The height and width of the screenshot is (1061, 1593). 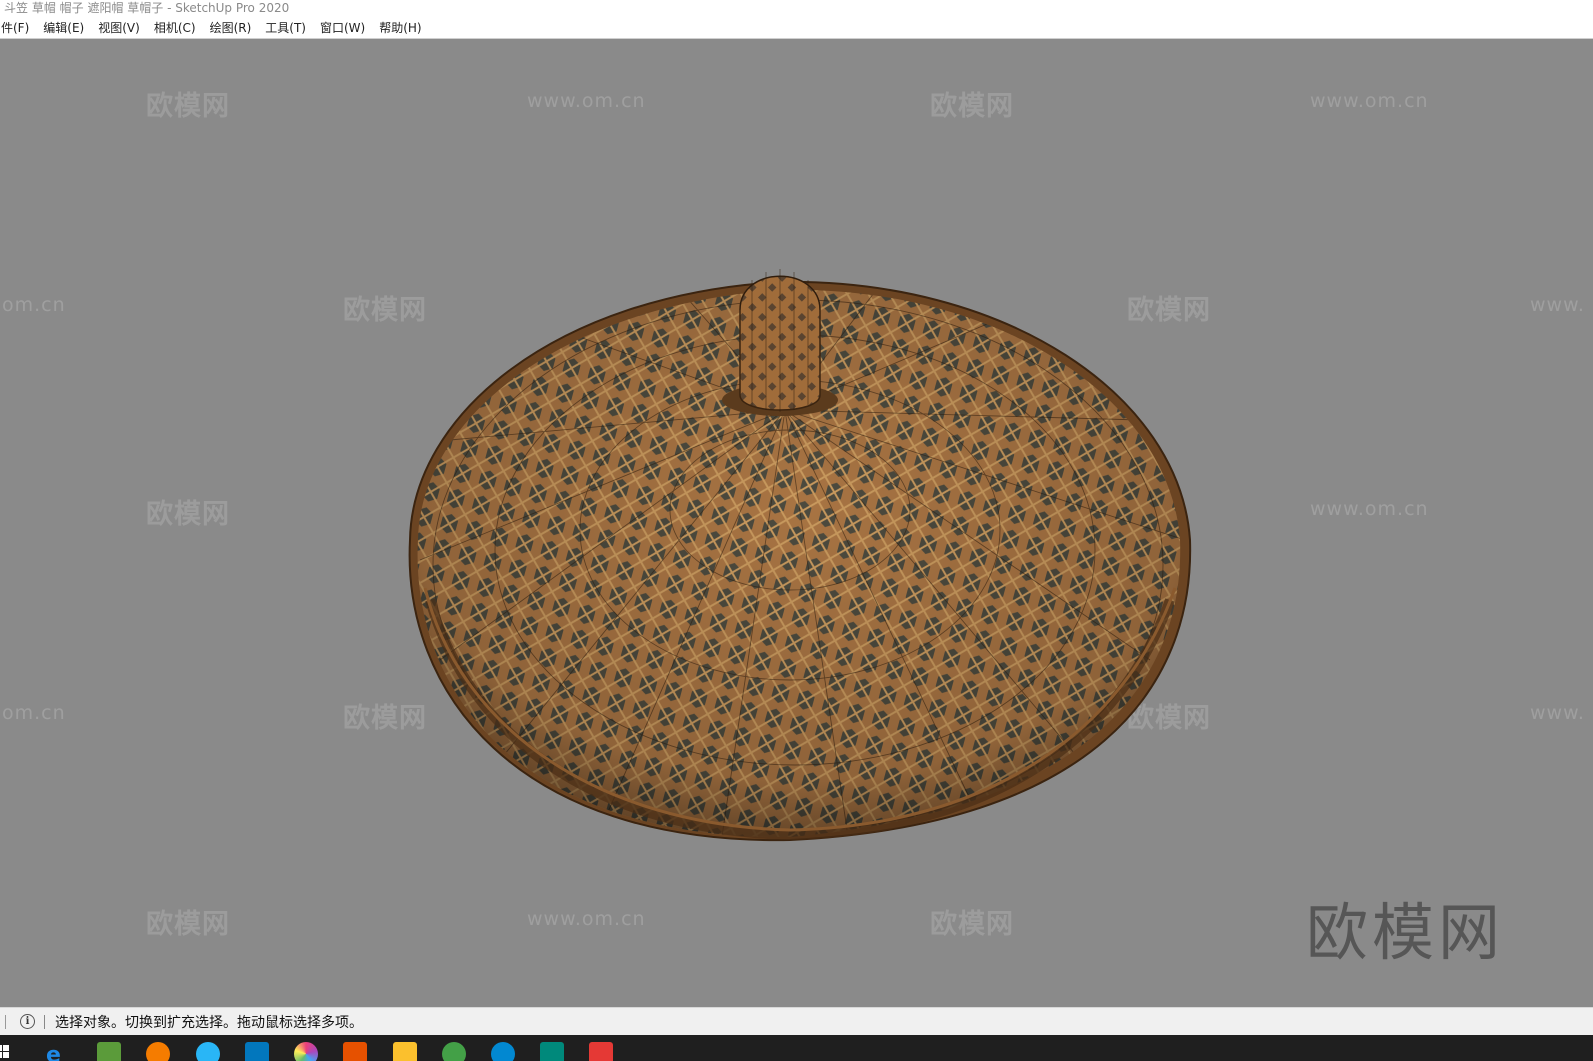 What do you see at coordinates (405, 1051) in the screenshot?
I see `file-explorer-icon` at bounding box center [405, 1051].